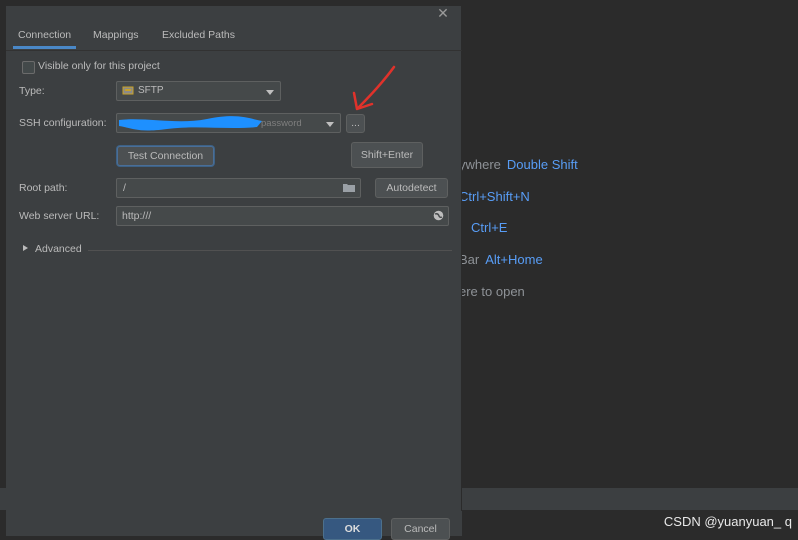  Describe the element at coordinates (99, 66) in the screenshot. I see `visible-only-label: Visible only for this project` at that location.